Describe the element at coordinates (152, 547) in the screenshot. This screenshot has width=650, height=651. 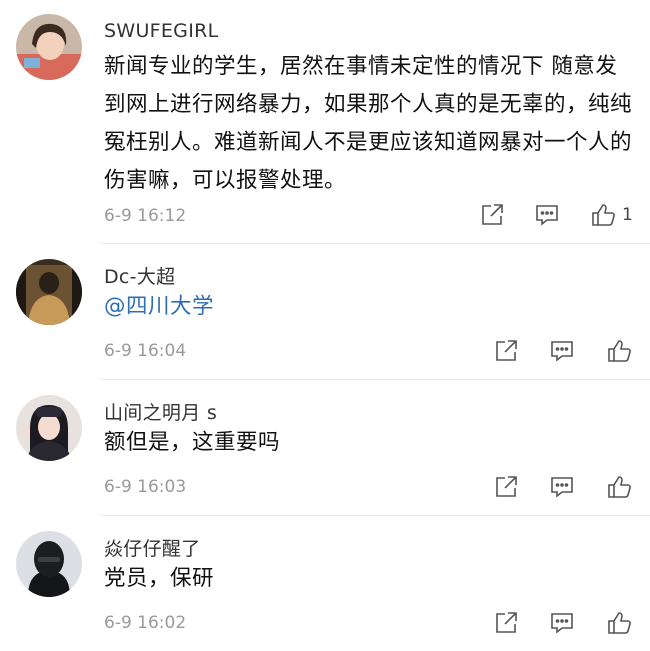
I see `username: 焱仔仔醒了` at that location.